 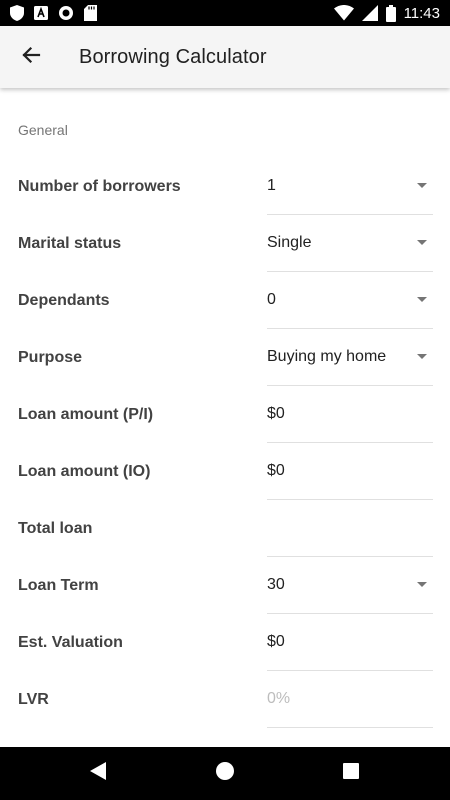 I want to click on field-label: Purpose, so click(x=50, y=357).